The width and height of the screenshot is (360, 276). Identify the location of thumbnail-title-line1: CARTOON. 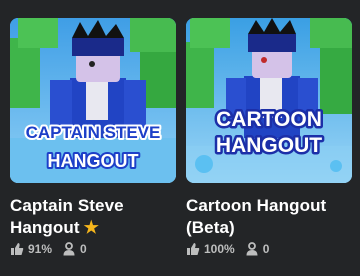
(269, 119).